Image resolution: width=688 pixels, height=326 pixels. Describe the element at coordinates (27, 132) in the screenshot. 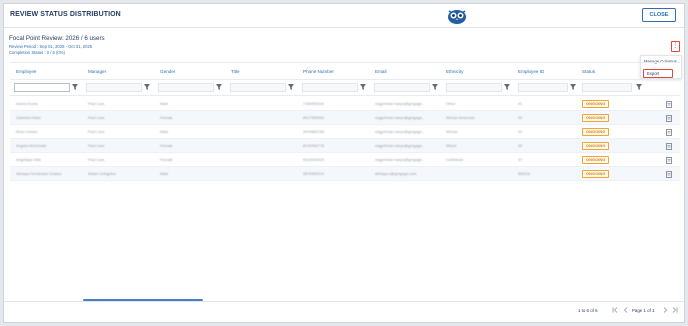

I see `cell-employee: Brian Howes` at that location.